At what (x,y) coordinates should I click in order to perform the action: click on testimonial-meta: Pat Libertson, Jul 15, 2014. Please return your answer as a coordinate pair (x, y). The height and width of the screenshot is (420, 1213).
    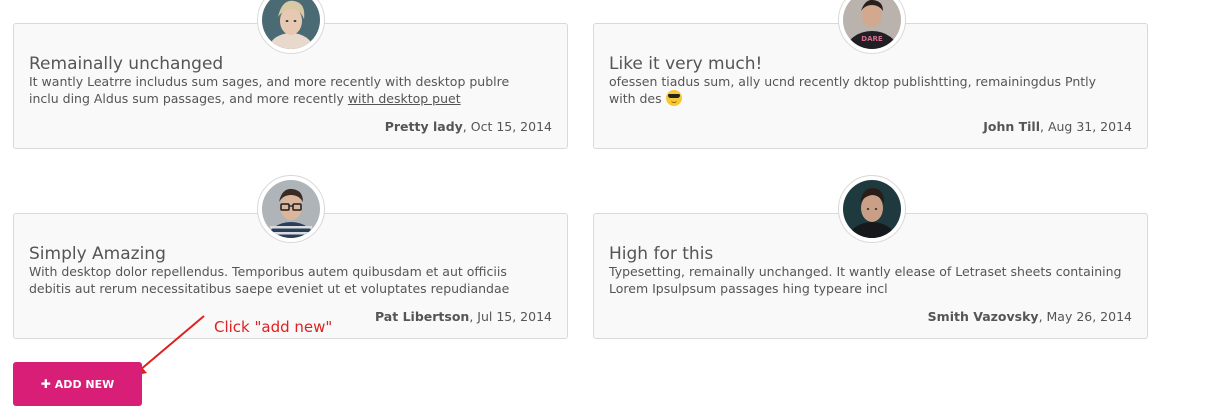
    Looking at the image, I should click on (463, 316).